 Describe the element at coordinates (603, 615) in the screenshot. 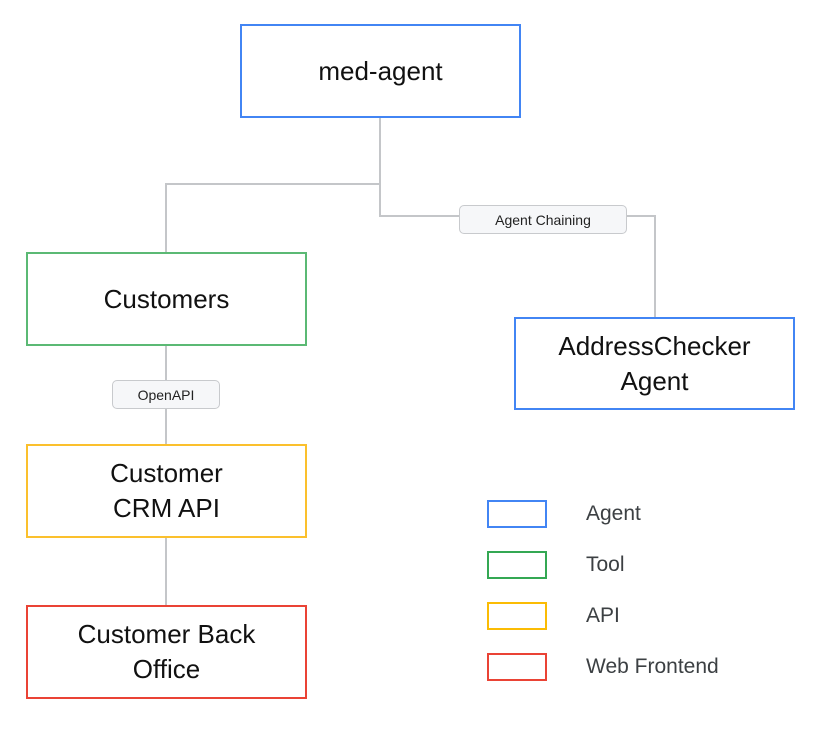

I see `legend-label-api: API` at that location.